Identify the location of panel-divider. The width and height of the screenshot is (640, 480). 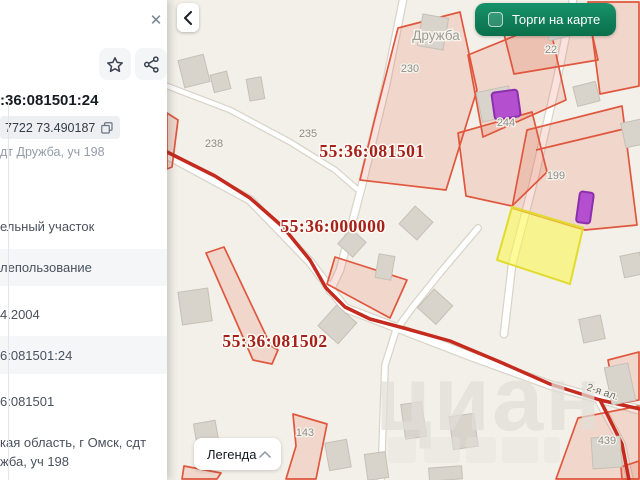
(8, 290).